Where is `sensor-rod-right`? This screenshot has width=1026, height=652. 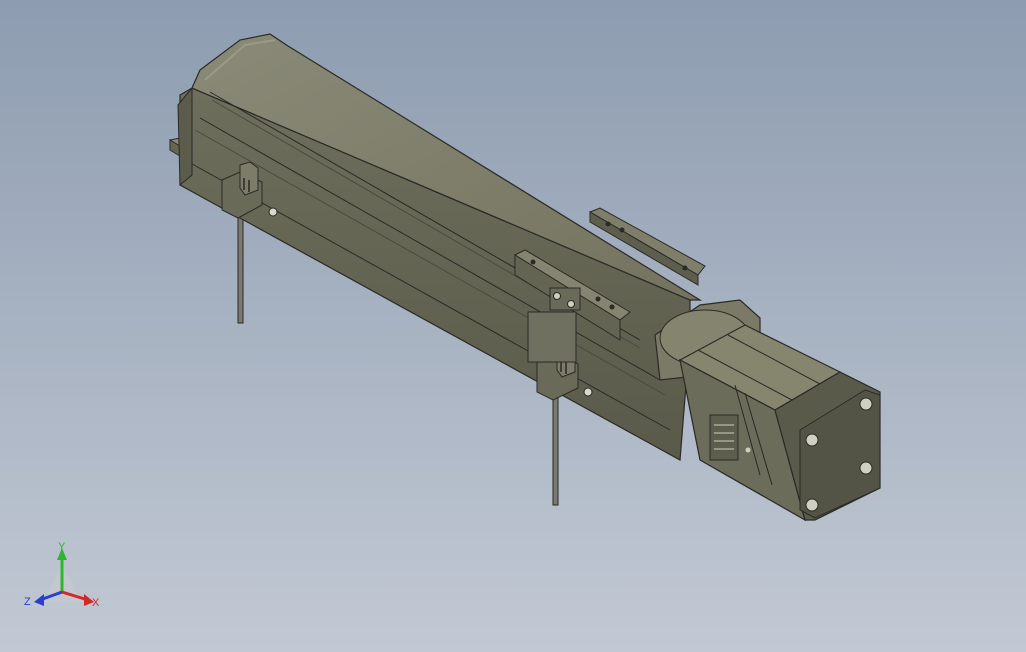
sensor-rod-right is located at coordinates (555, 450).